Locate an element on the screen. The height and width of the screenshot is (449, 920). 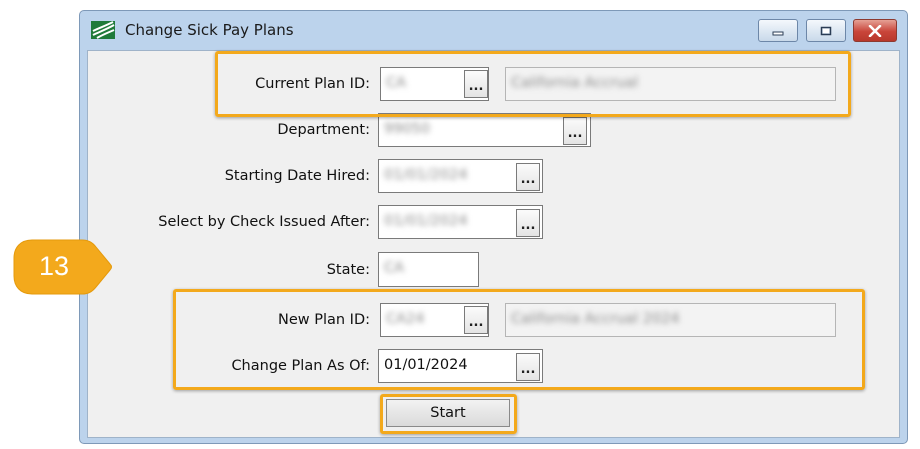
maximize-button is located at coordinates (826, 30).